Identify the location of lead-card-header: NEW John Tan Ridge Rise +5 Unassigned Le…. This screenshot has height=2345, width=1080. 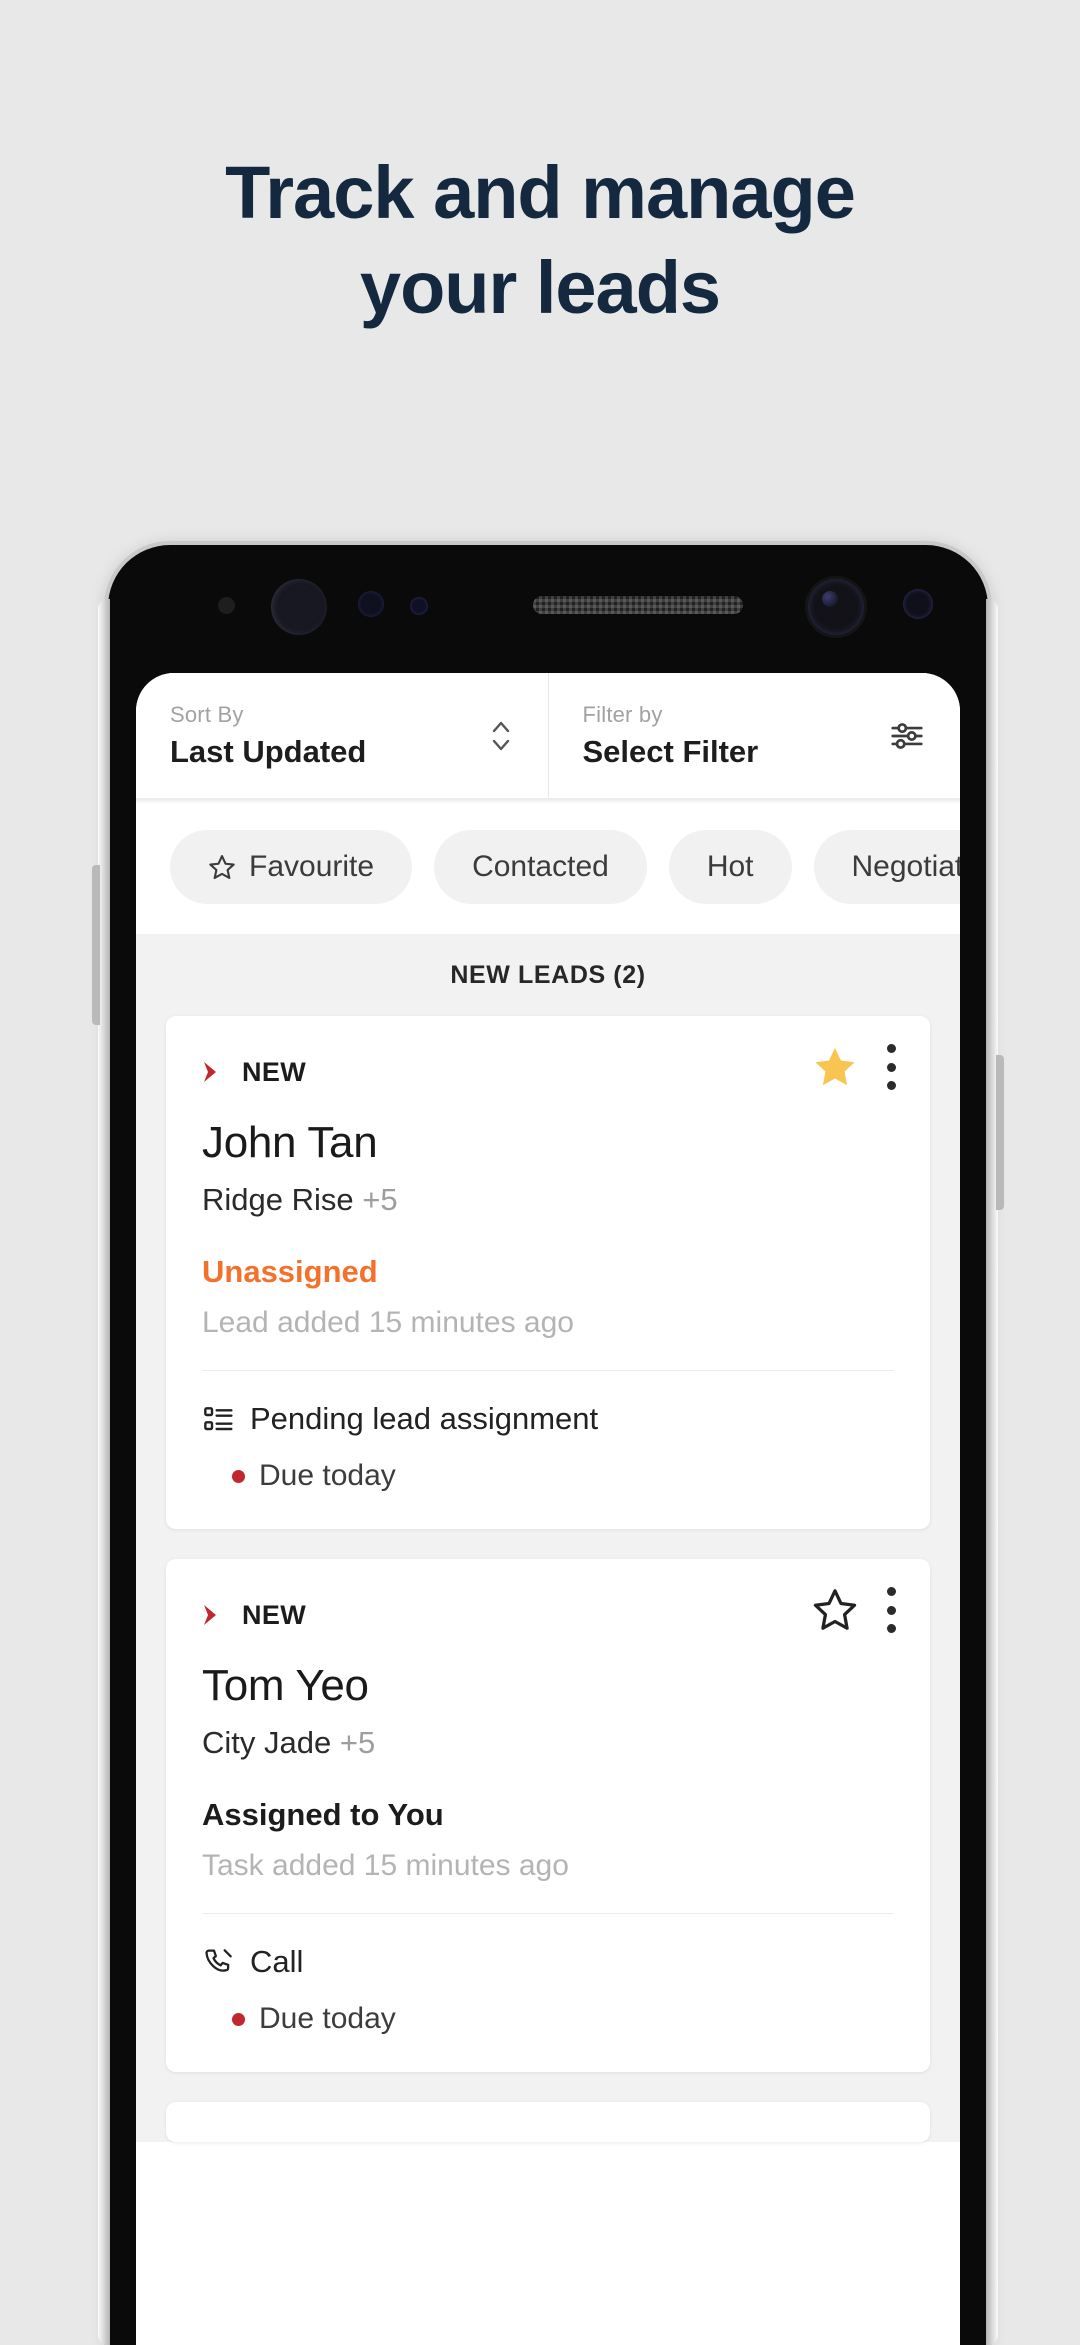
(548, 1193).